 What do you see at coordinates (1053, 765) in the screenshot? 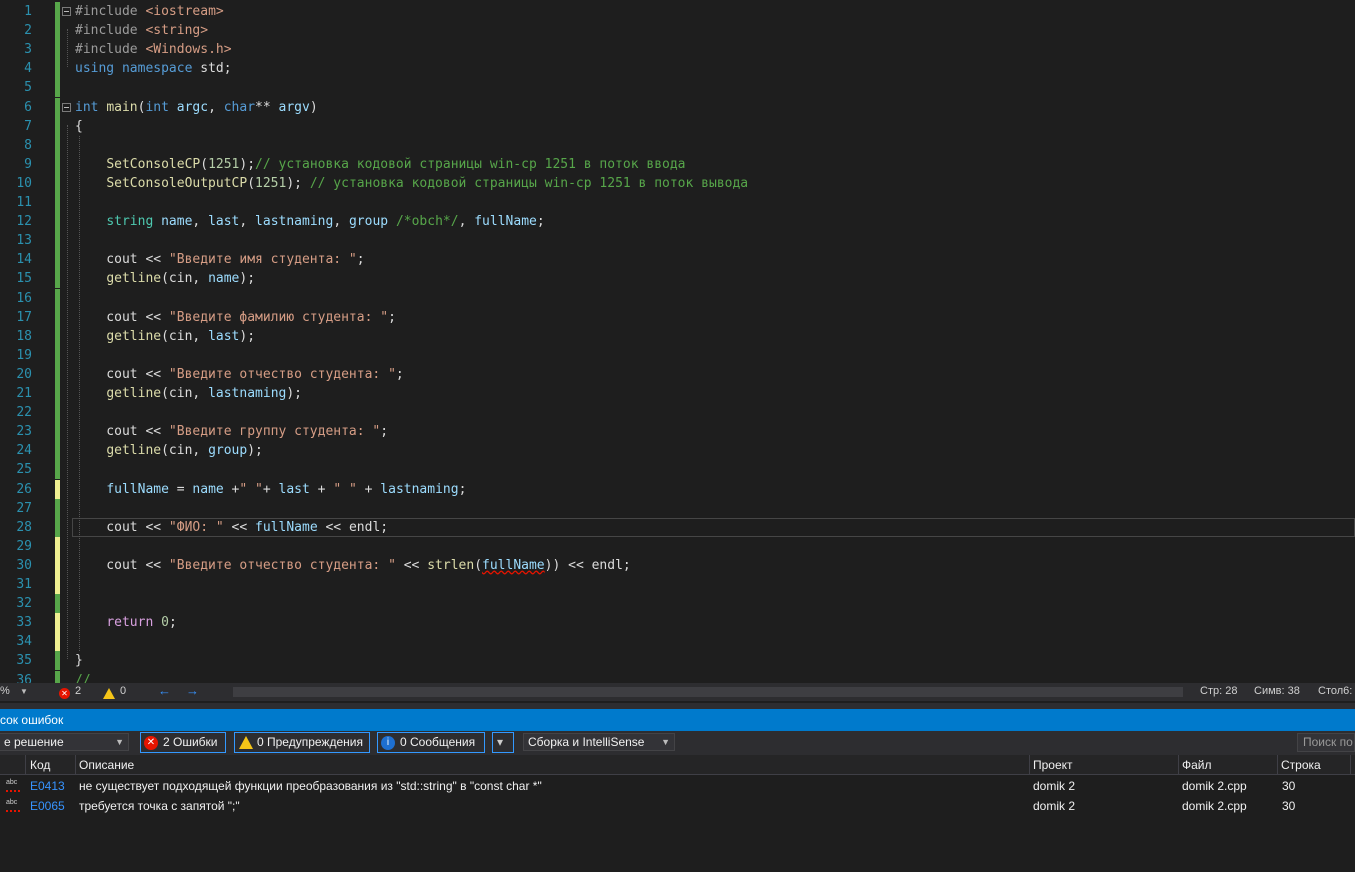
I see `column-project: Проект` at bounding box center [1053, 765].